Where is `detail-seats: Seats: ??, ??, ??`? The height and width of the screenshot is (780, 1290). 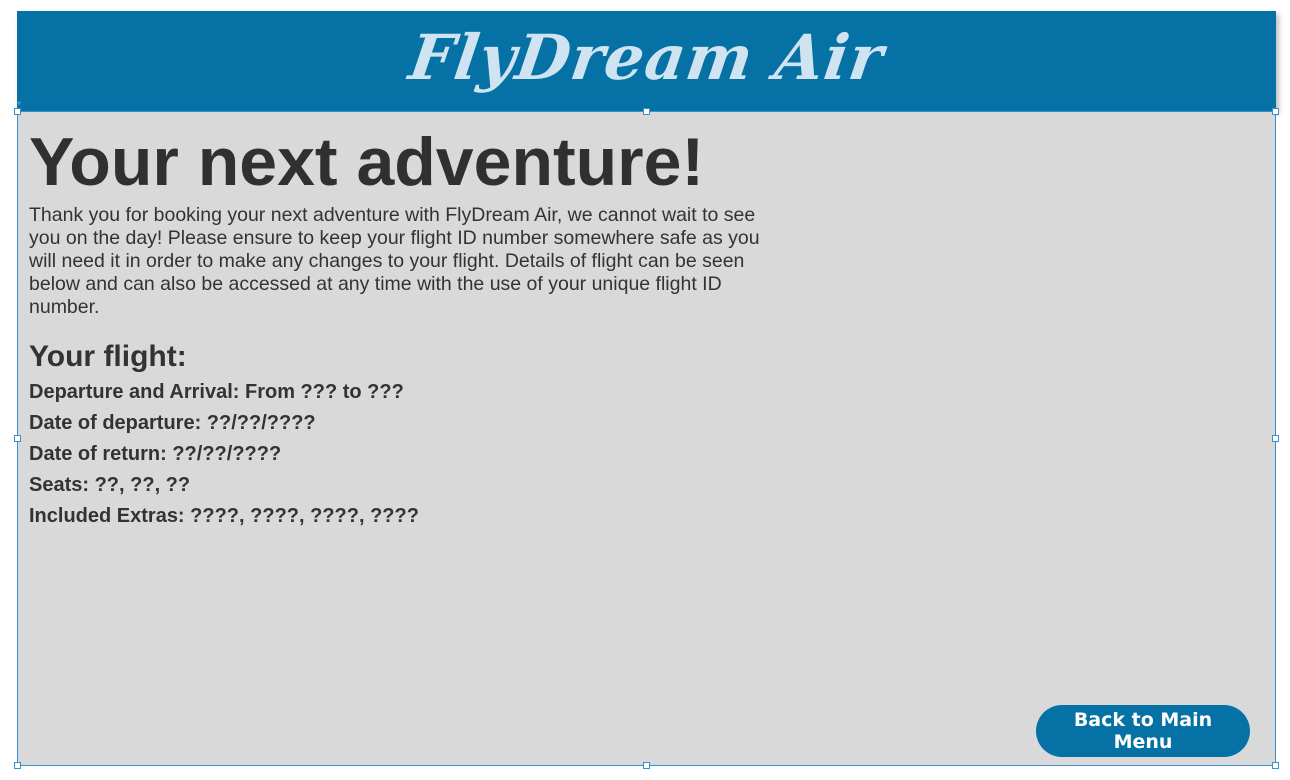
detail-seats: Seats: ??, ??, ?? is located at coordinates (110, 485).